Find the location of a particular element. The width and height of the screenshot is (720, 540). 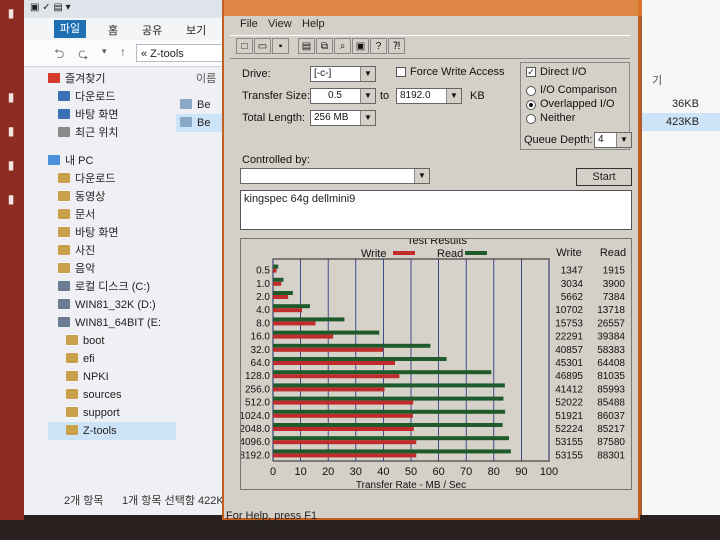

sidebar-item-label: WIN81_64BIT (E: is located at coordinates (118, 323).